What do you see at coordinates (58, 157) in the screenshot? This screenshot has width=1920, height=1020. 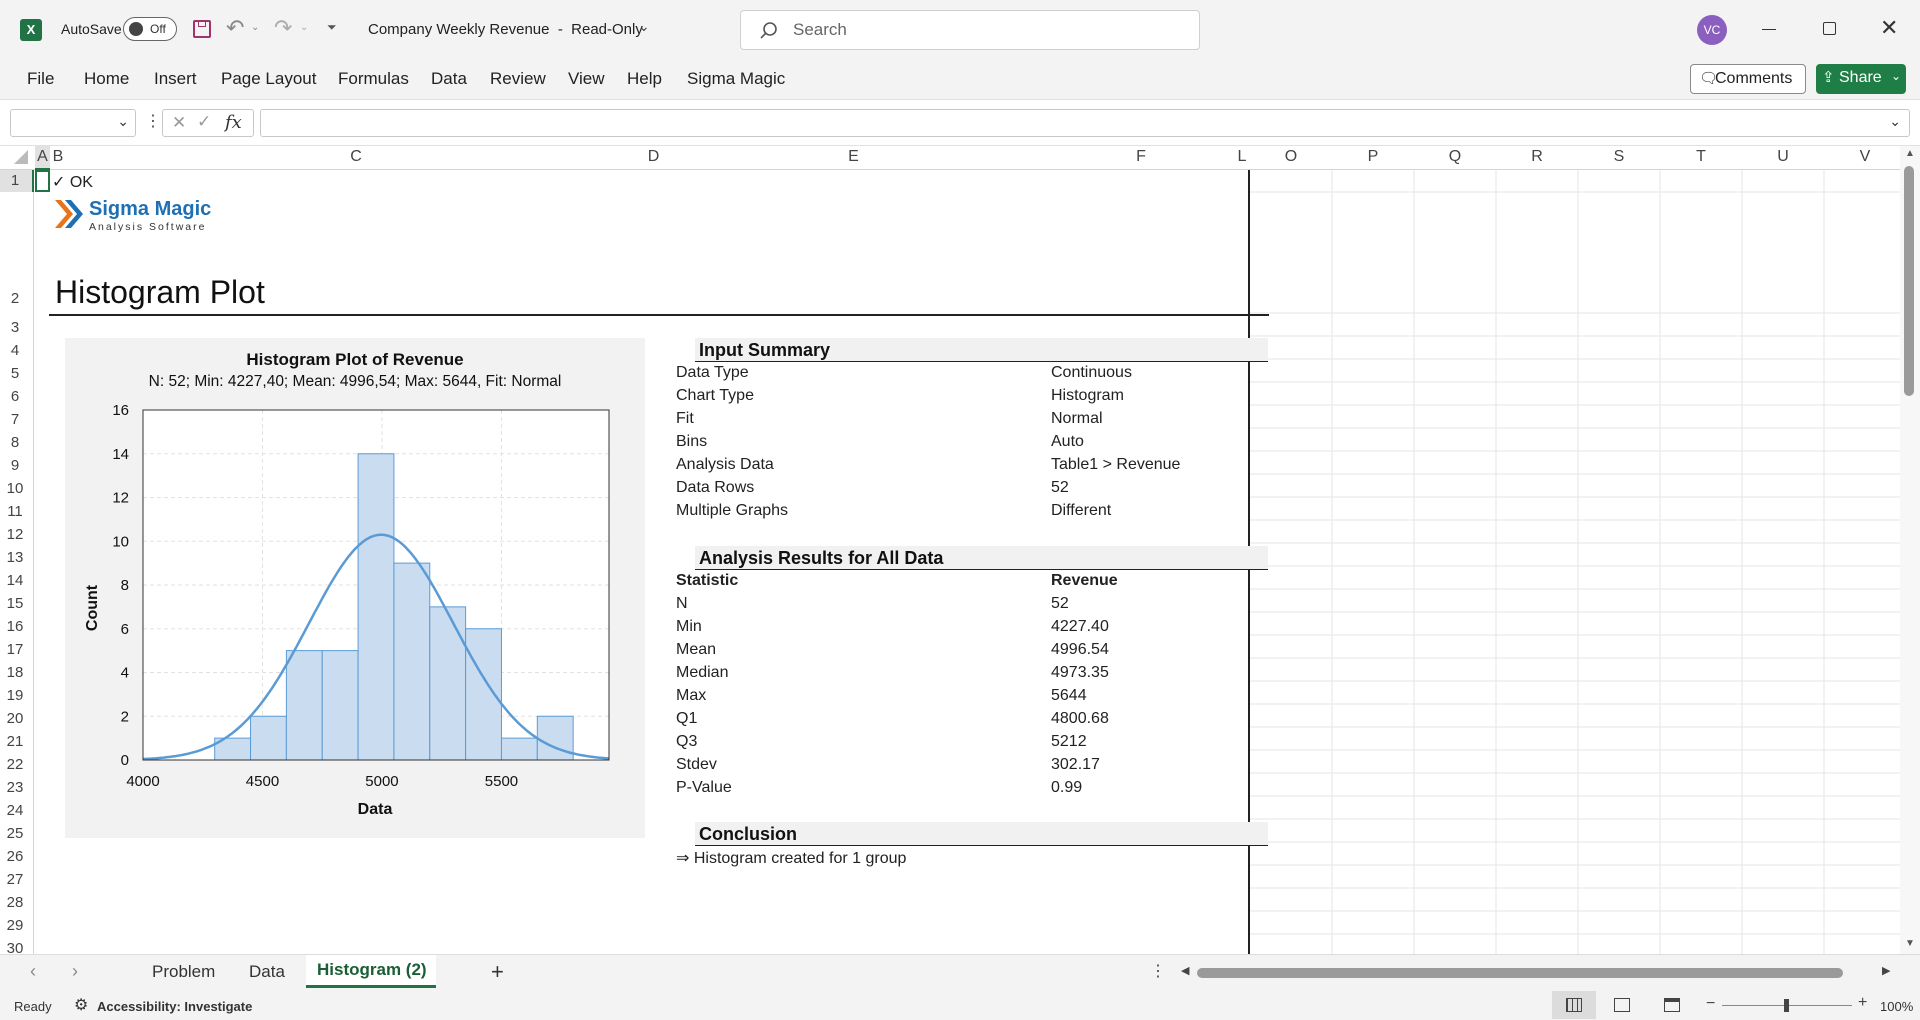 I see `column-header-B: B` at bounding box center [58, 157].